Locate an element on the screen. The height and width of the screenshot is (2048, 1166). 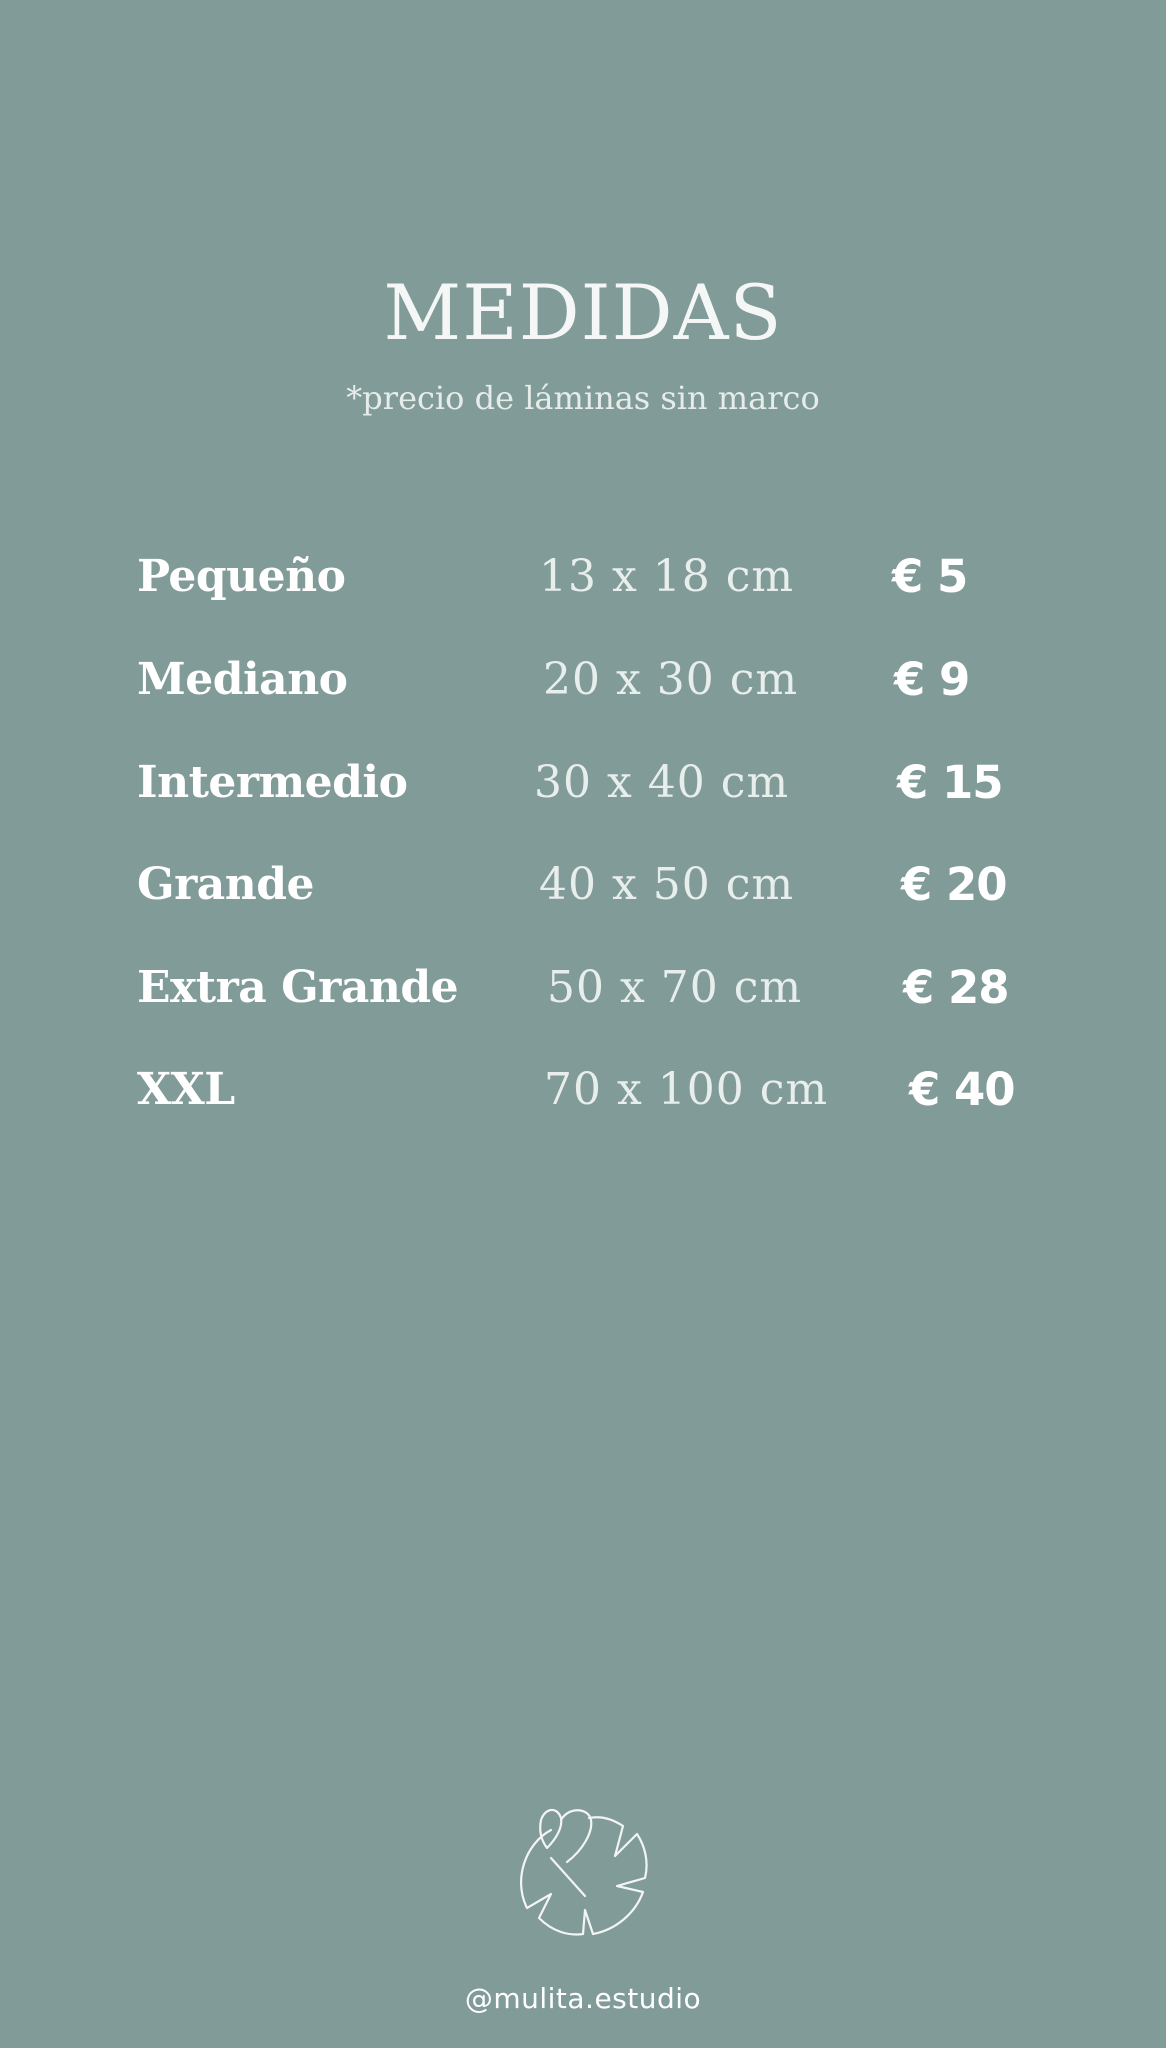
size-dimensions: 40 x 50 cm is located at coordinates (667, 884).